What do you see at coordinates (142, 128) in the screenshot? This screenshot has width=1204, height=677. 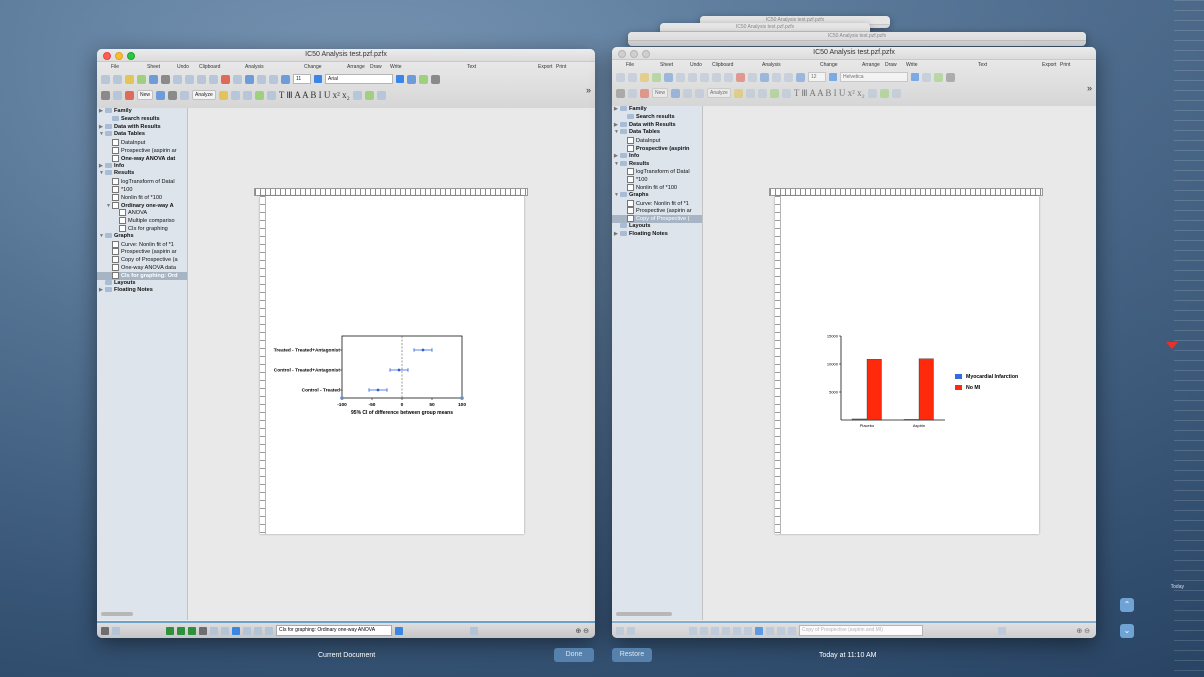 I see `sidebar-item: ▶ Data with Results` at bounding box center [142, 128].